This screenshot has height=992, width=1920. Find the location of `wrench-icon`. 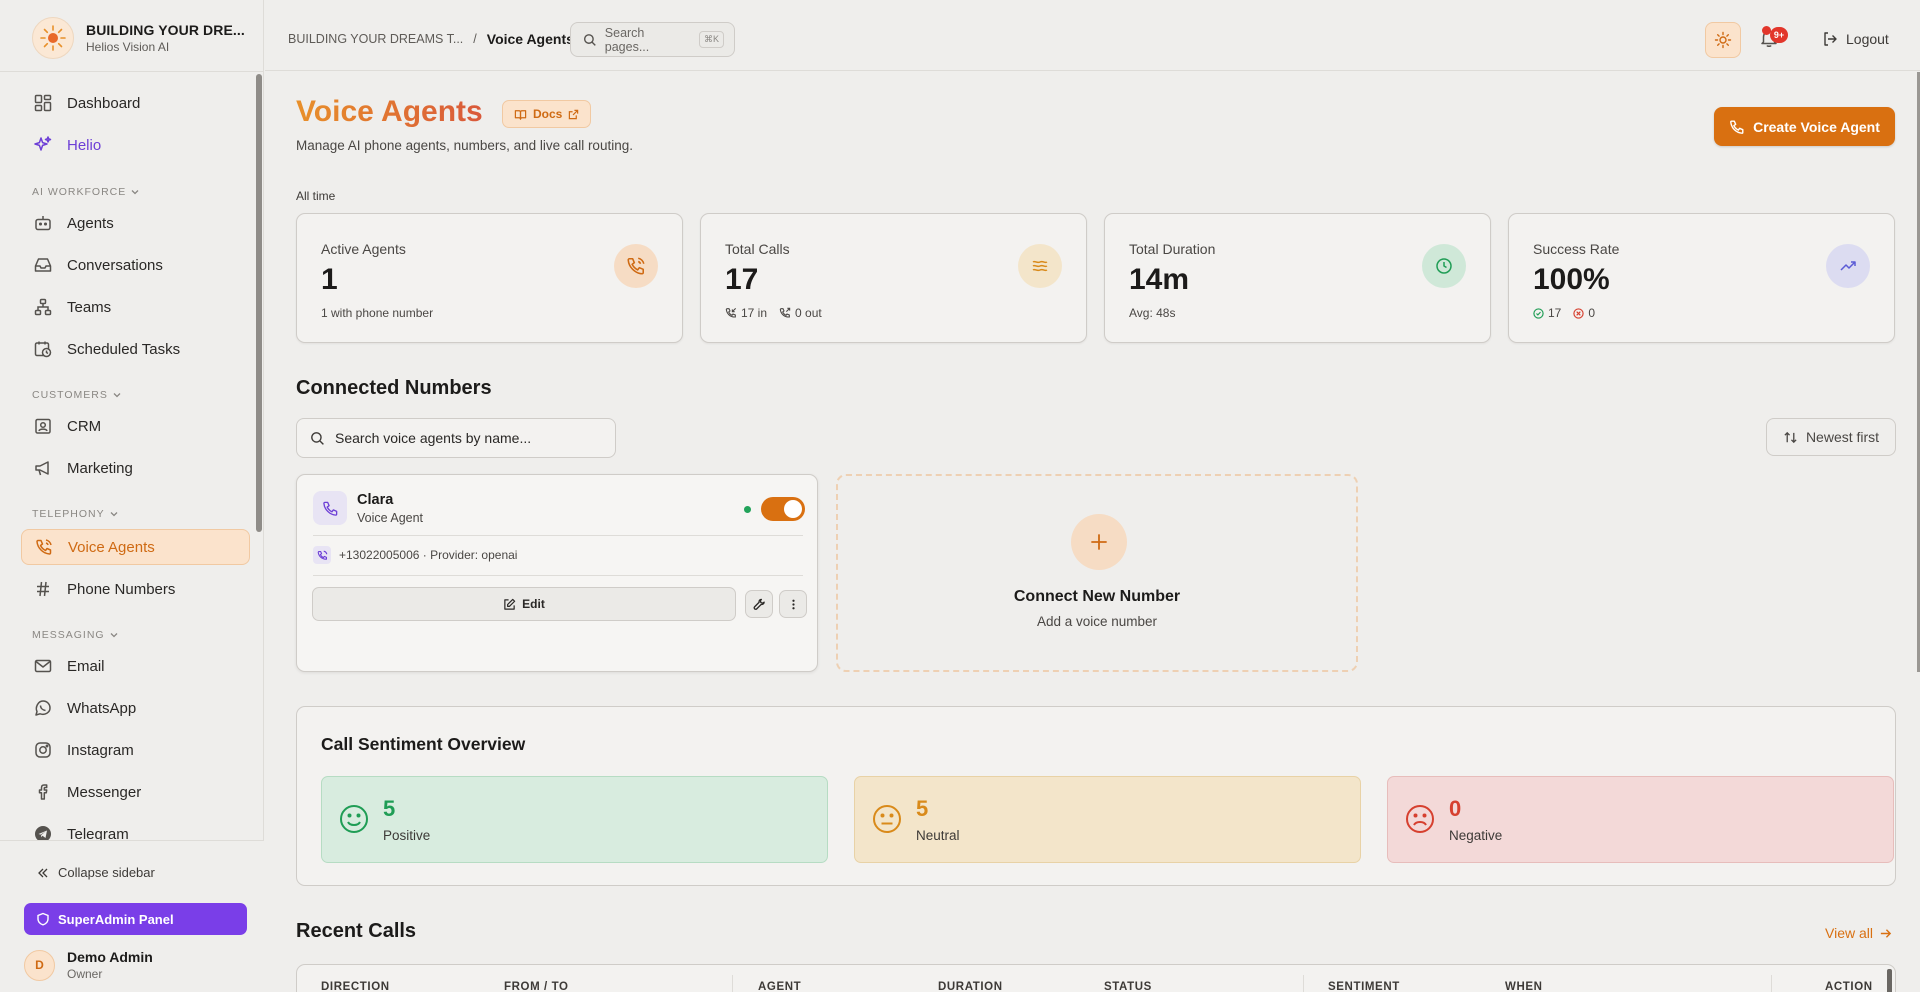

wrench-icon is located at coordinates (759, 604).